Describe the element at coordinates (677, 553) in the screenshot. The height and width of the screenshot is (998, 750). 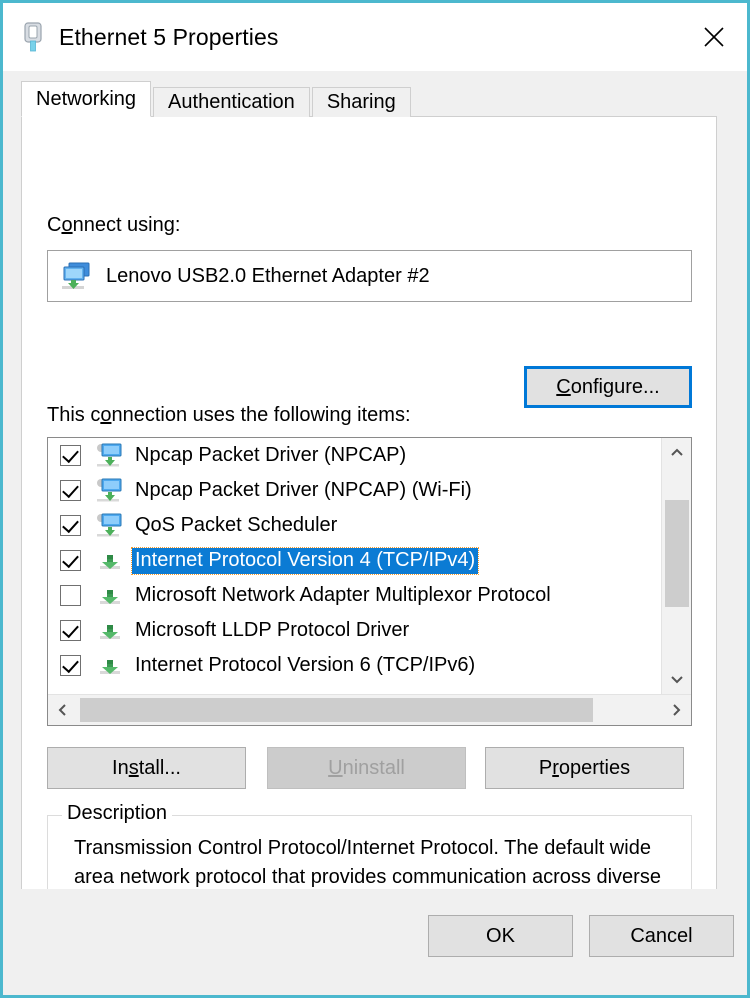
I see `vertical-scroll-thumb` at that location.